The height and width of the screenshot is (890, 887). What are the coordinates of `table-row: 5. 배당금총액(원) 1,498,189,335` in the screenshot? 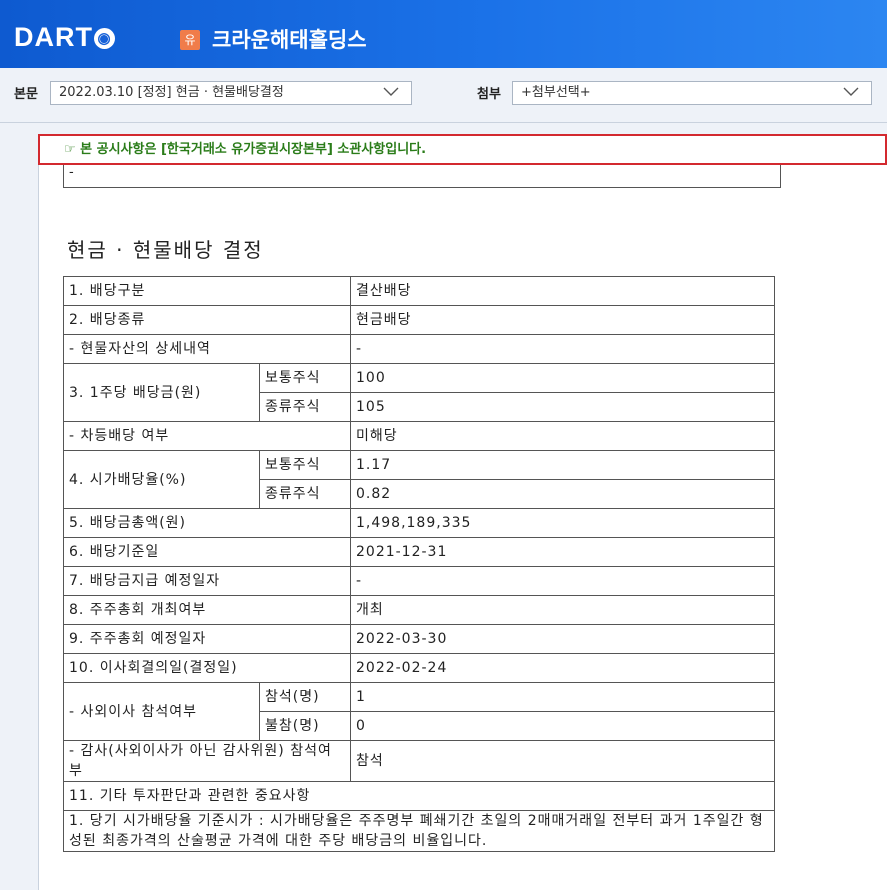 It's located at (419, 523).